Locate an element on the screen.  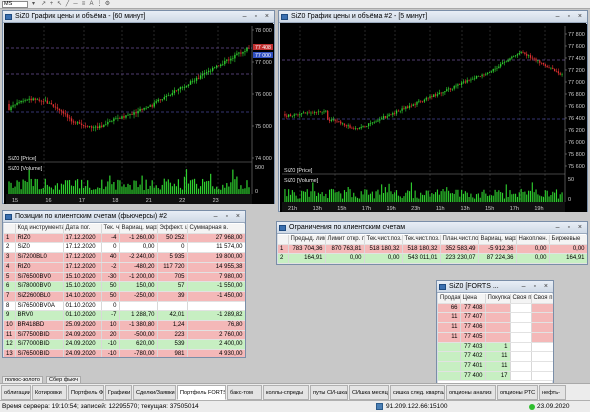
orderbook-row: 77 403 1 is located at coordinates (495, 347).